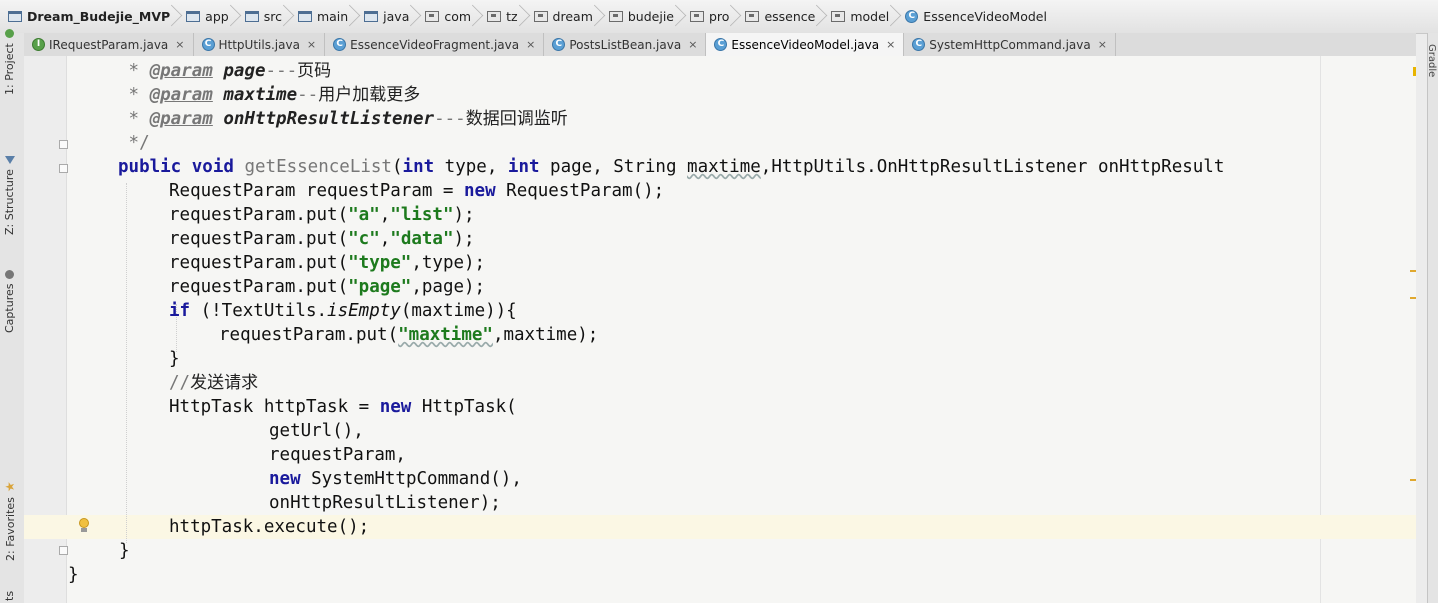 This screenshot has width=1438, height=603. Describe the element at coordinates (316, 431) in the screenshot. I see `code-line: getUrl(),` at that location.